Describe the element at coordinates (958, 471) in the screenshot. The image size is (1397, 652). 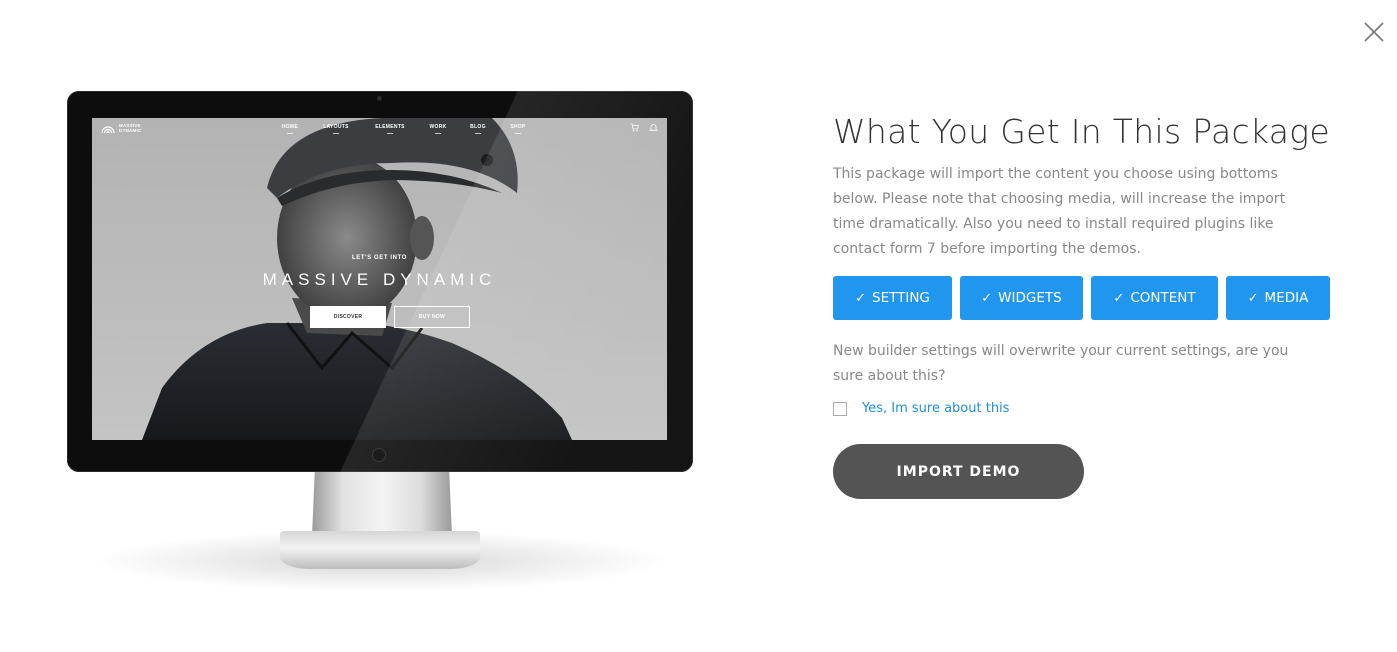
I see `import-demo-button: IMPORT DEMO` at that location.